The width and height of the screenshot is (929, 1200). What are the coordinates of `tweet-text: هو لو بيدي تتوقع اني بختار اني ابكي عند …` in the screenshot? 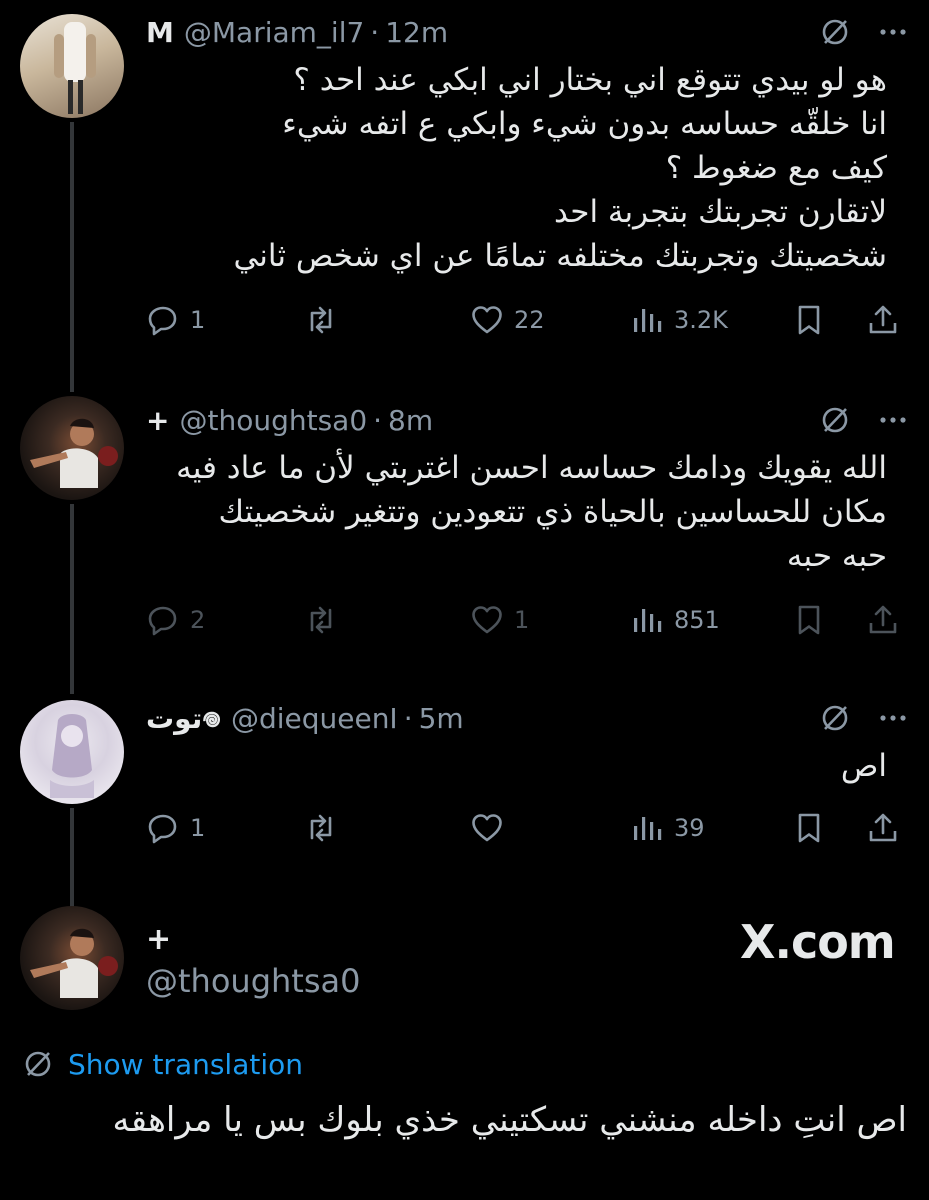 It's located at (560, 168).